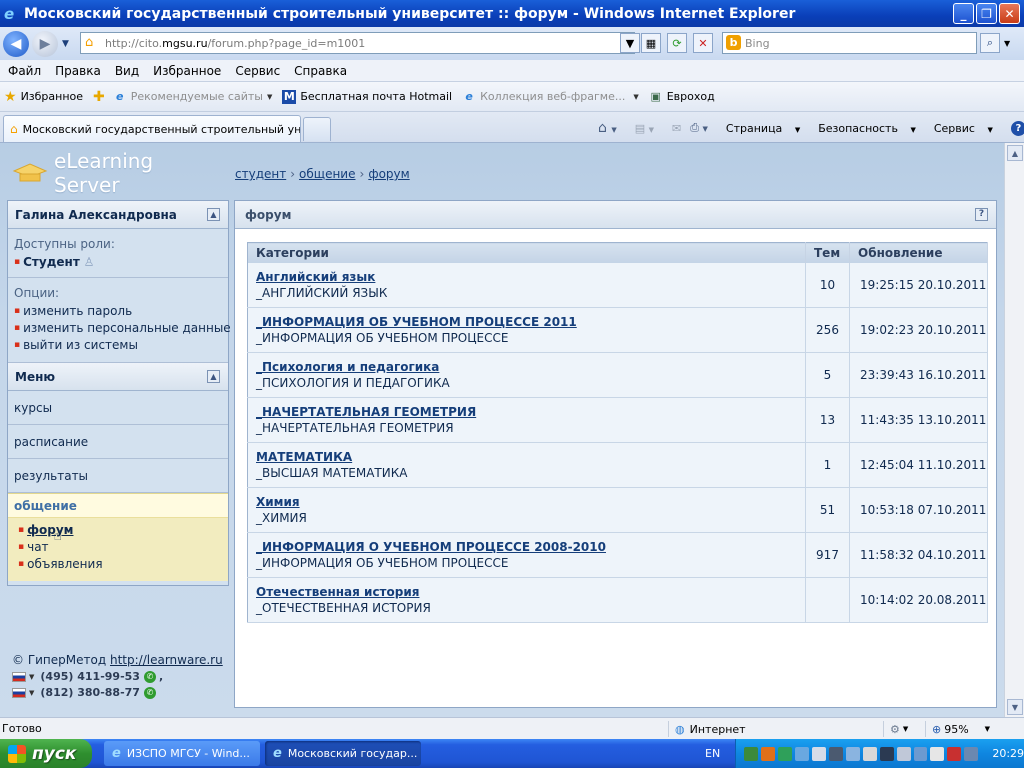 The height and width of the screenshot is (768, 1024). I want to click on sidebar-subitem-chat: ▪ чат, so click(120, 547).